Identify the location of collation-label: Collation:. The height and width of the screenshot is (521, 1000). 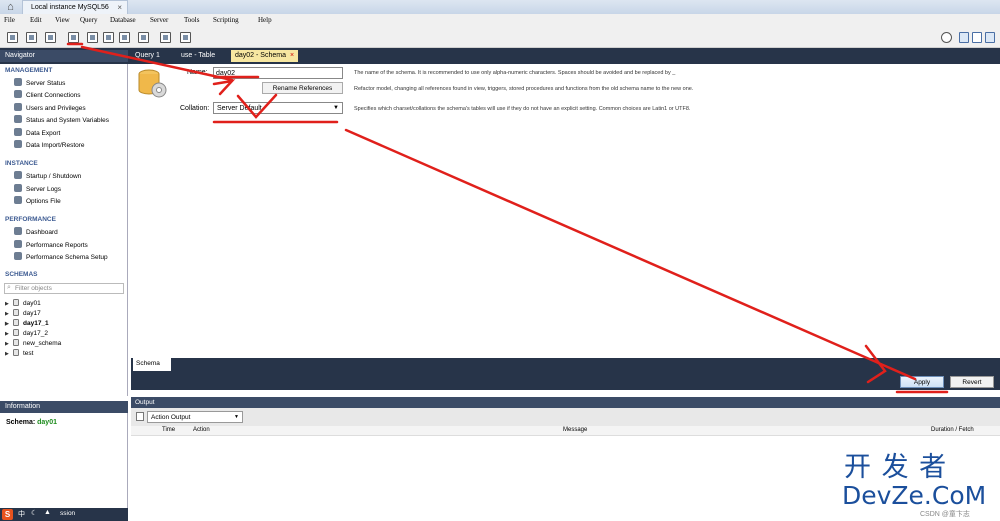
(195, 108).